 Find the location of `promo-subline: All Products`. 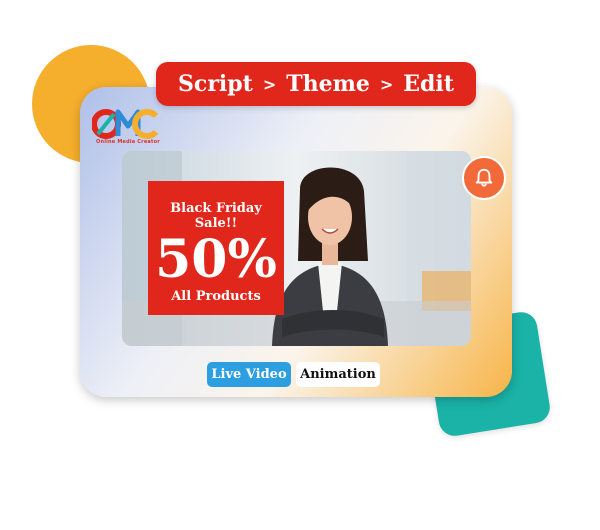

promo-subline: All Products is located at coordinates (216, 296).